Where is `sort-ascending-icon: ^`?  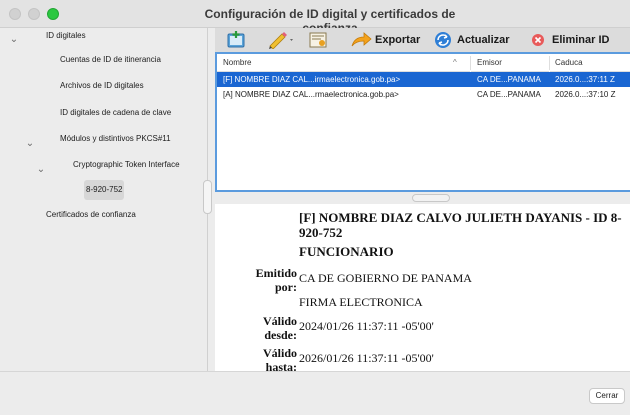 sort-ascending-icon: ^ is located at coordinates (455, 62).